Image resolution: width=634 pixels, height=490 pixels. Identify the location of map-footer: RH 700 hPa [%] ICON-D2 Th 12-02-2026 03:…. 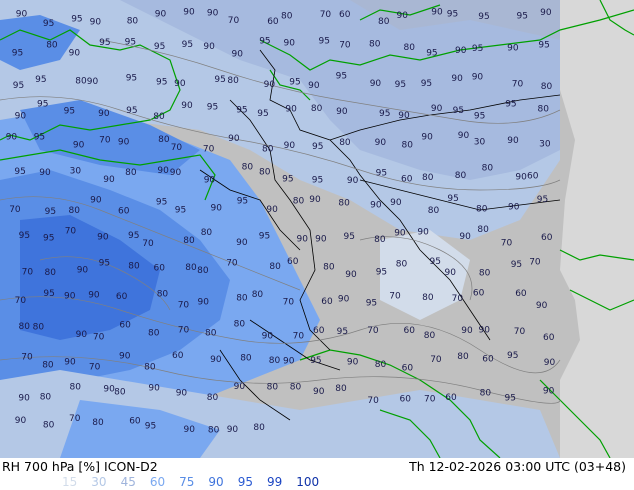
(317, 474).